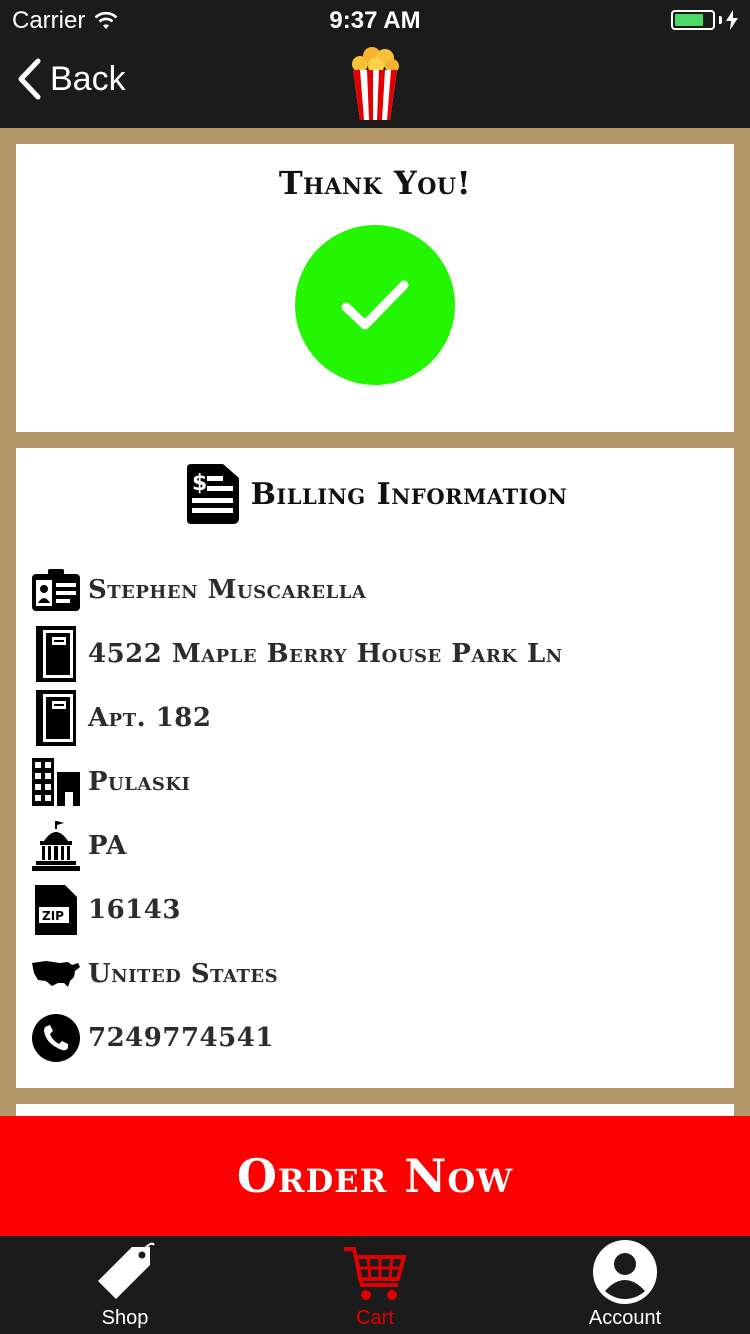 The width and height of the screenshot is (750, 1334). I want to click on top-bar: Carrier 9:37 AM Back, so click(375, 64).